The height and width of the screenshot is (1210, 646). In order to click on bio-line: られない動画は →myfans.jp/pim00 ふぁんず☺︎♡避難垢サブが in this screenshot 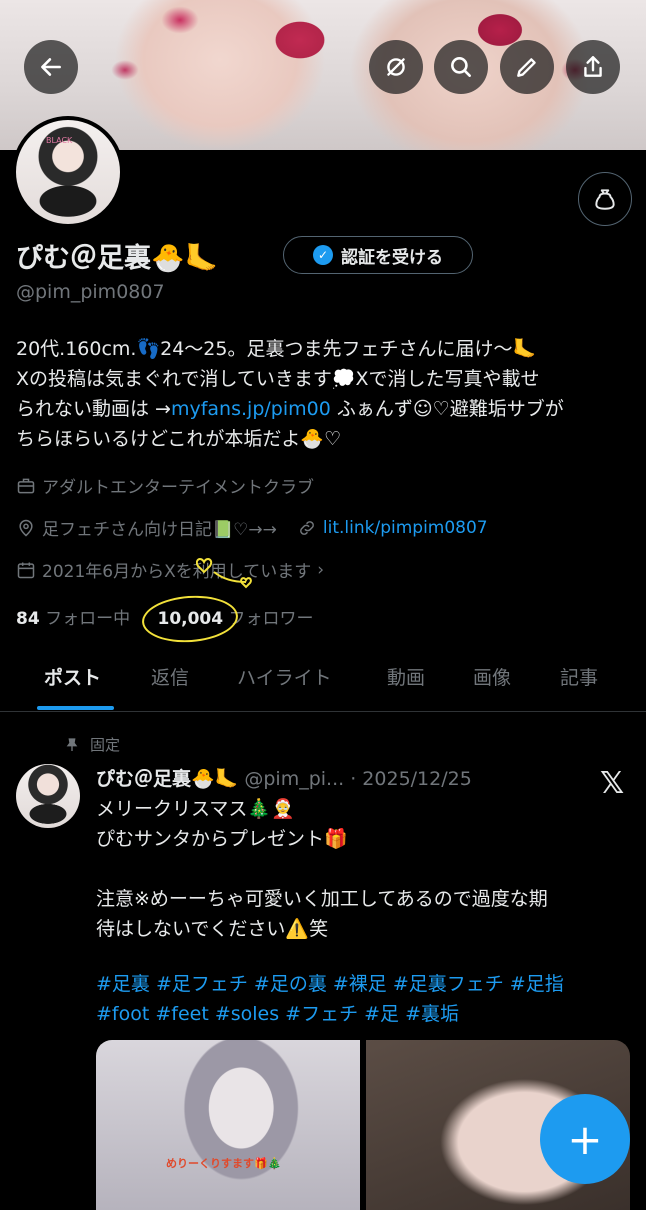, I will do `click(323, 409)`.